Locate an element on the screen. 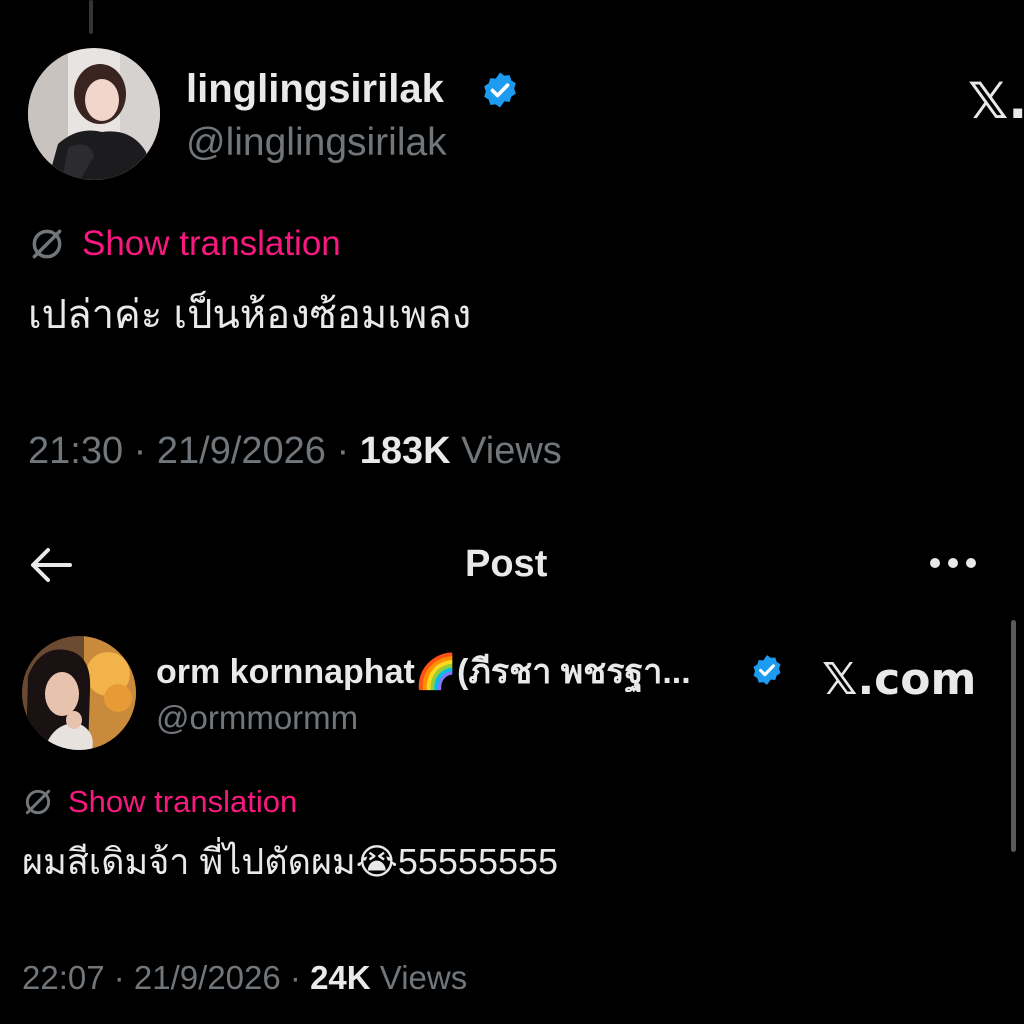  scrollbar is located at coordinates (1013, 736).